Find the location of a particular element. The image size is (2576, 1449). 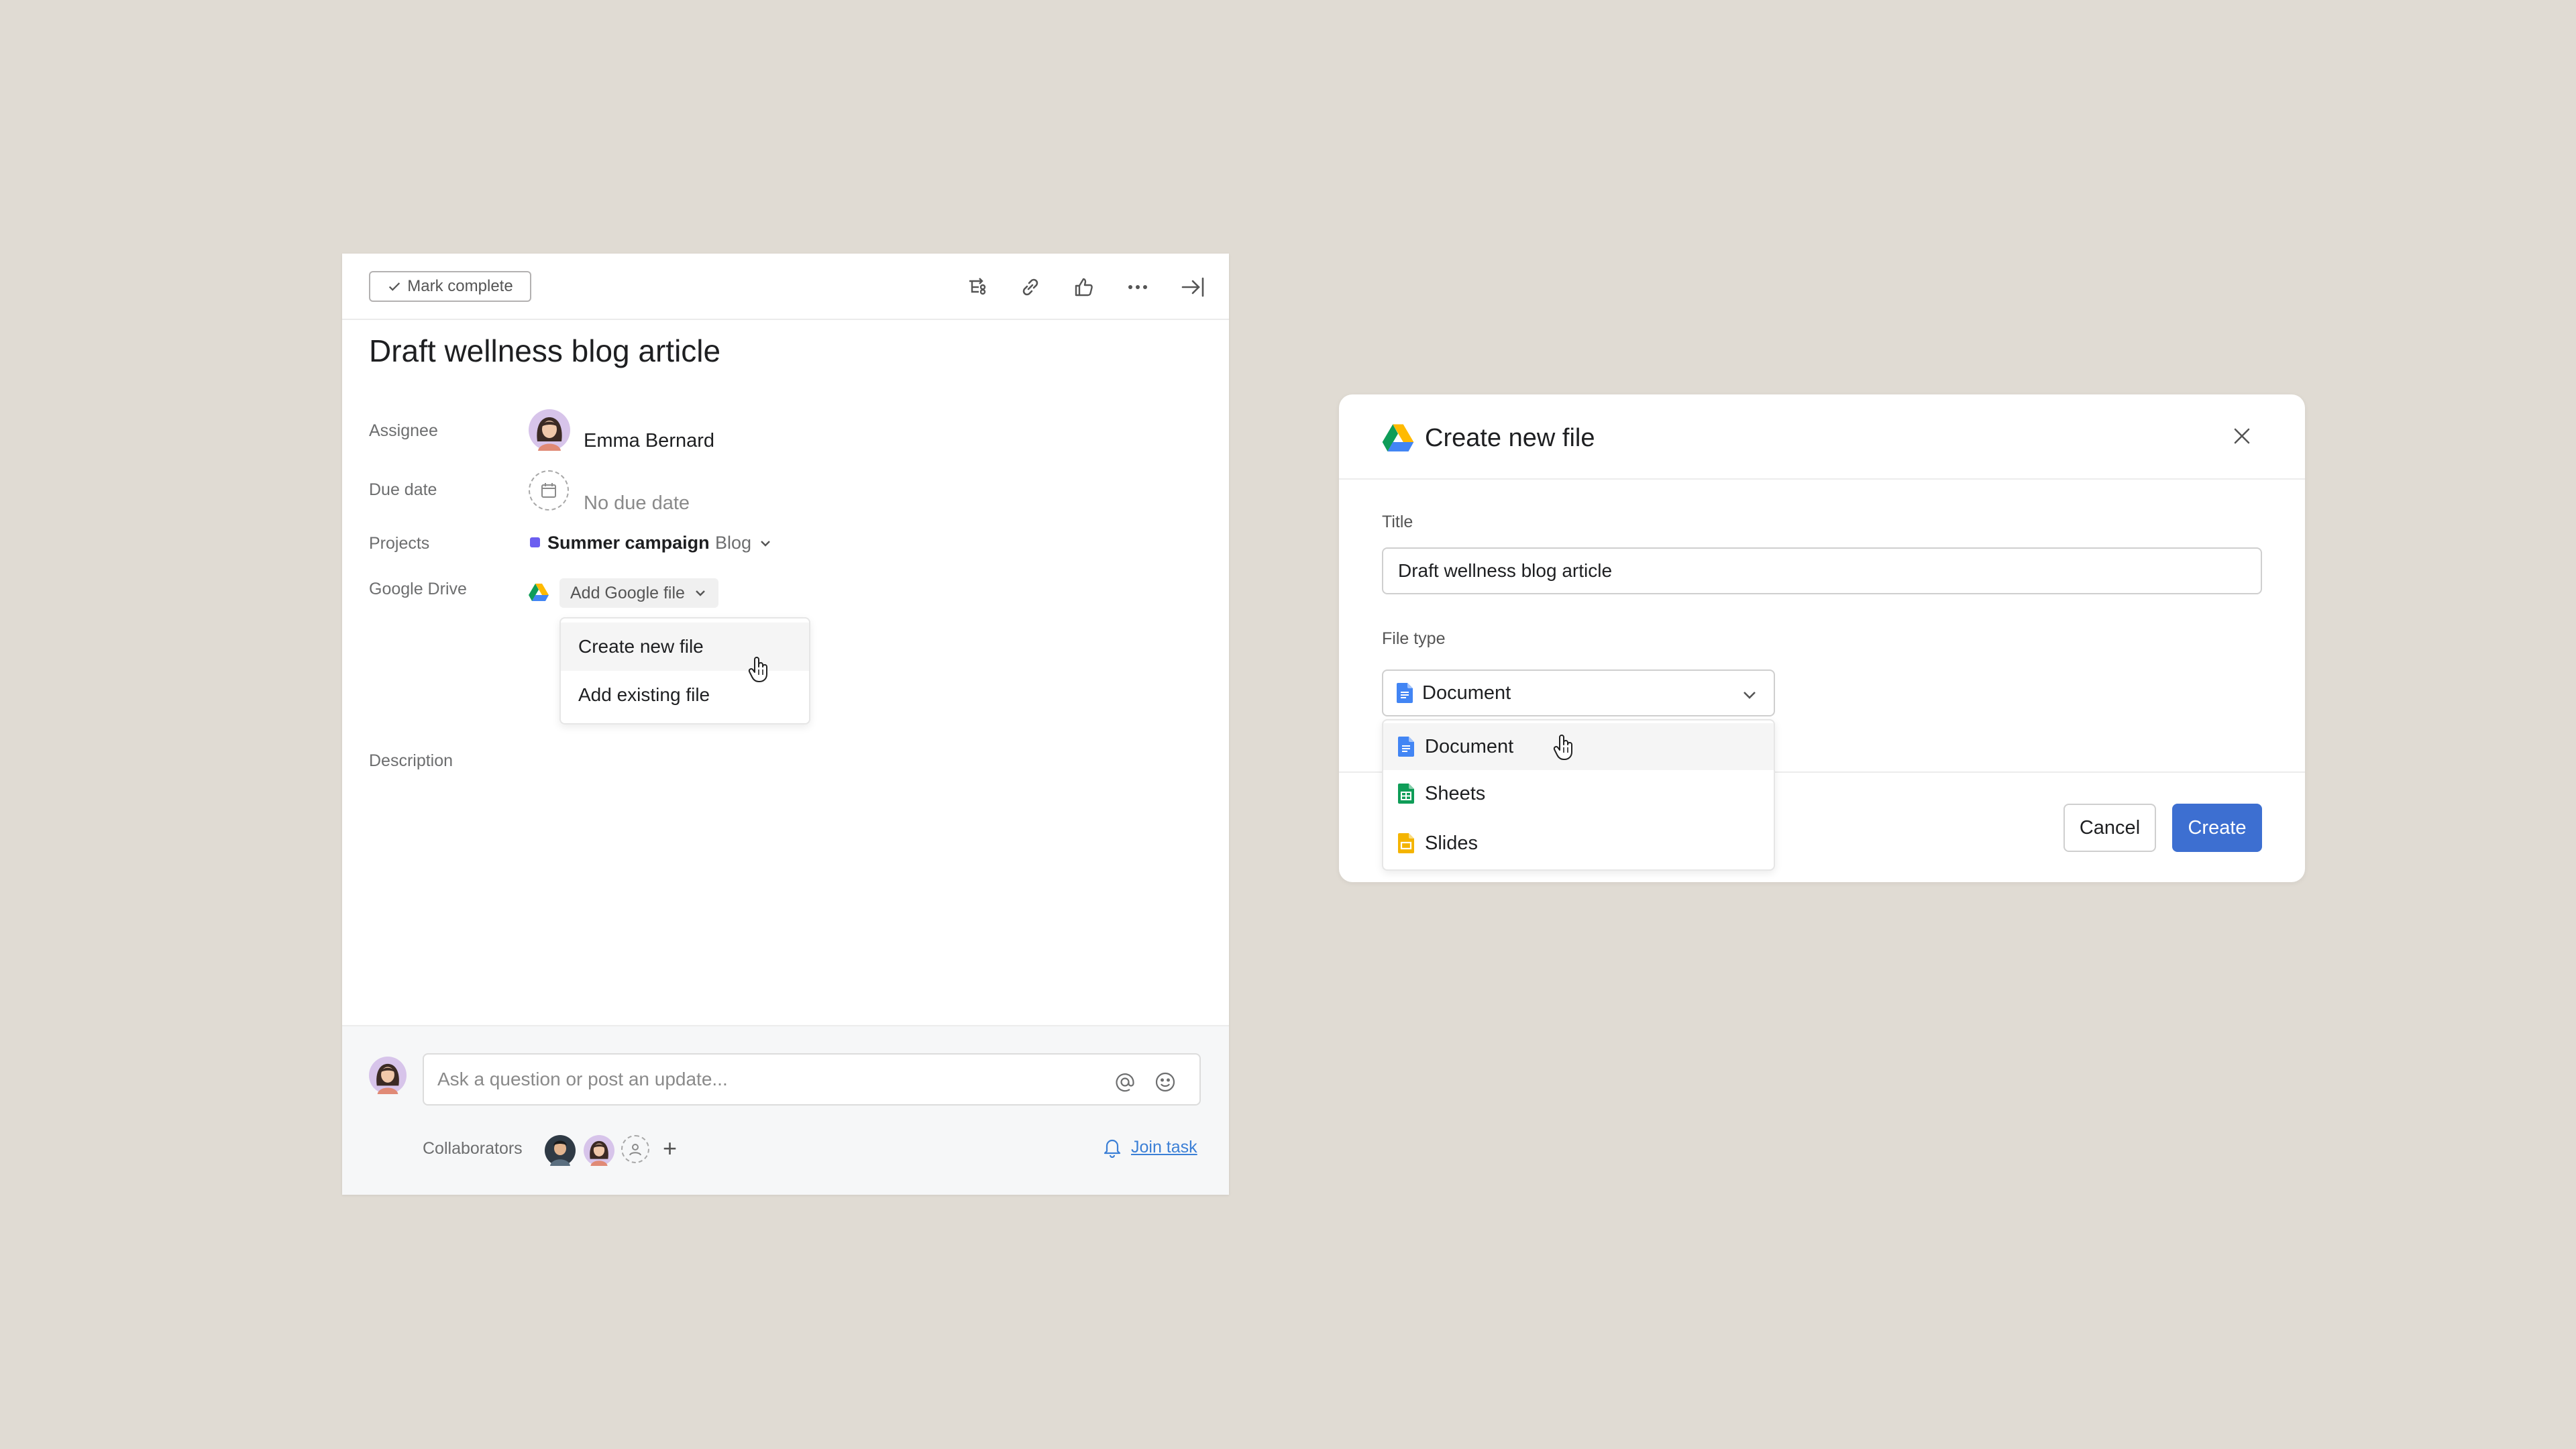

task-title: Draft wellness blog article is located at coordinates (544, 351).